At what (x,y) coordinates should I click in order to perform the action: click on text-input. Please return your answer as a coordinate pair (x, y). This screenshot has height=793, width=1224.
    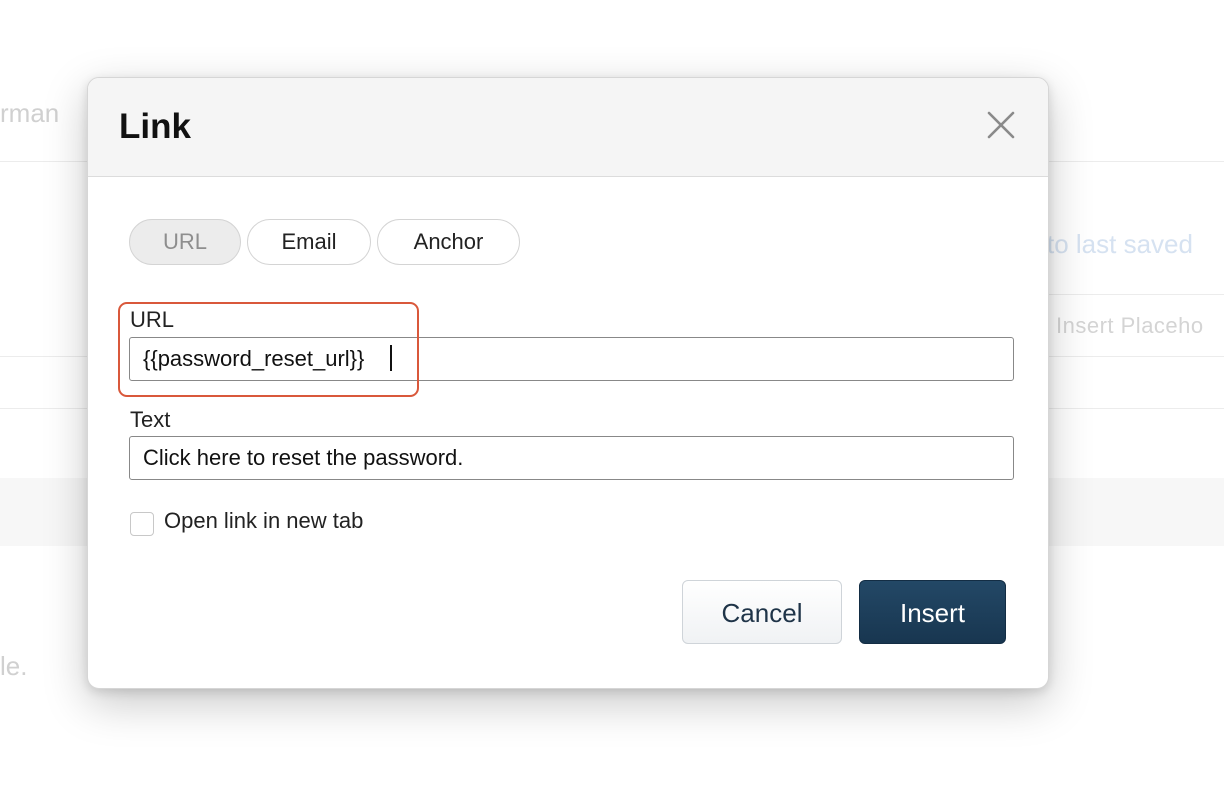
    Looking at the image, I should click on (571, 458).